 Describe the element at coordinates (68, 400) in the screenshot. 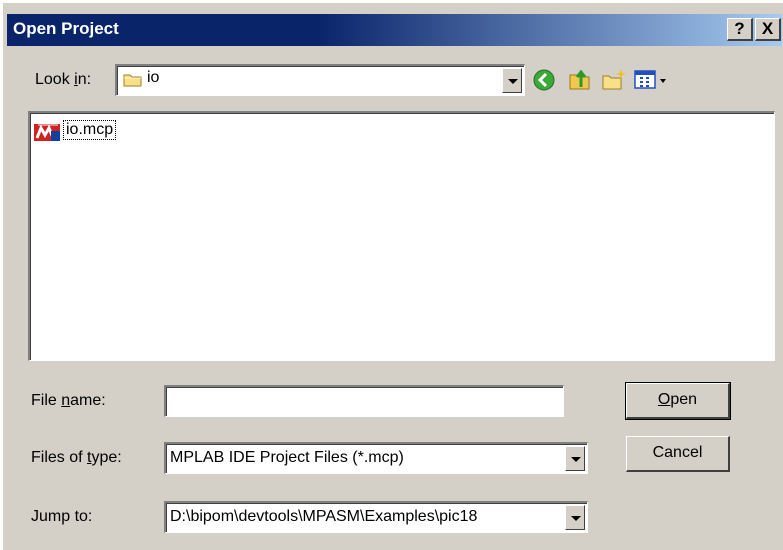

I see `file-name-label: File name:` at that location.